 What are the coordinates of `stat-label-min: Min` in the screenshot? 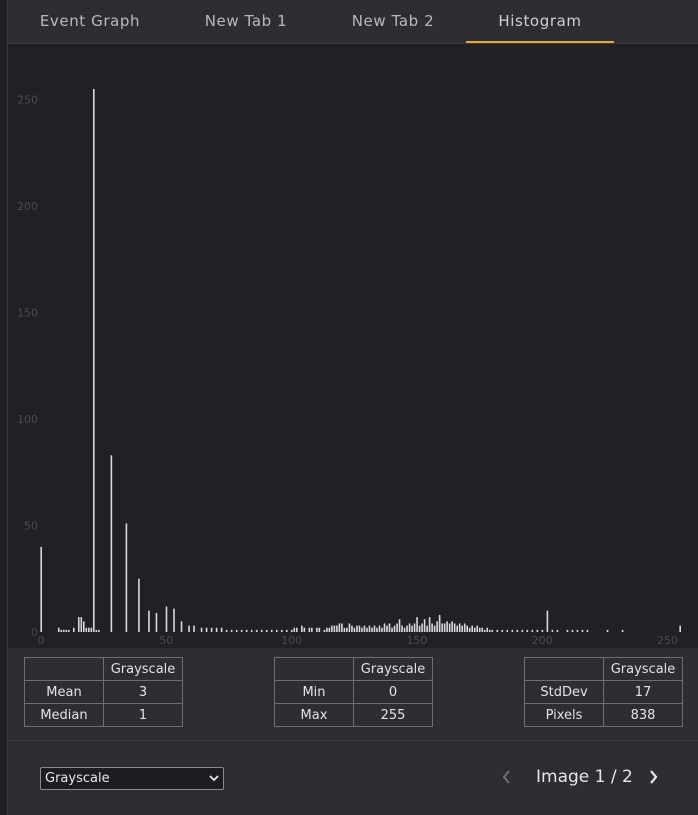 It's located at (314, 692).